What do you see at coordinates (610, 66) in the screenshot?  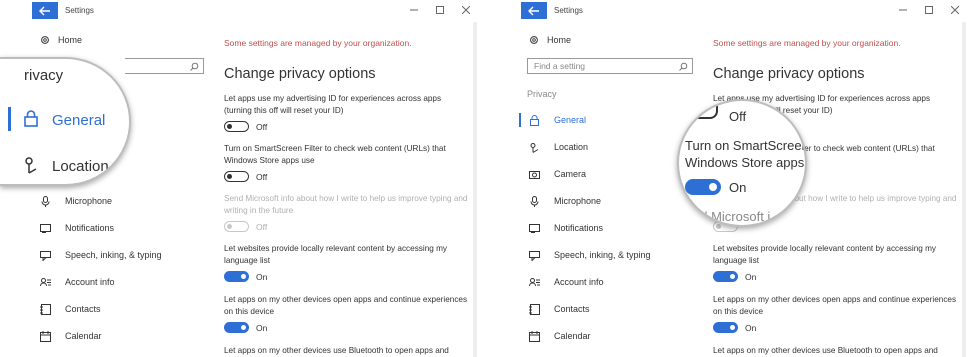 I see `search-input: Find a setting` at bounding box center [610, 66].